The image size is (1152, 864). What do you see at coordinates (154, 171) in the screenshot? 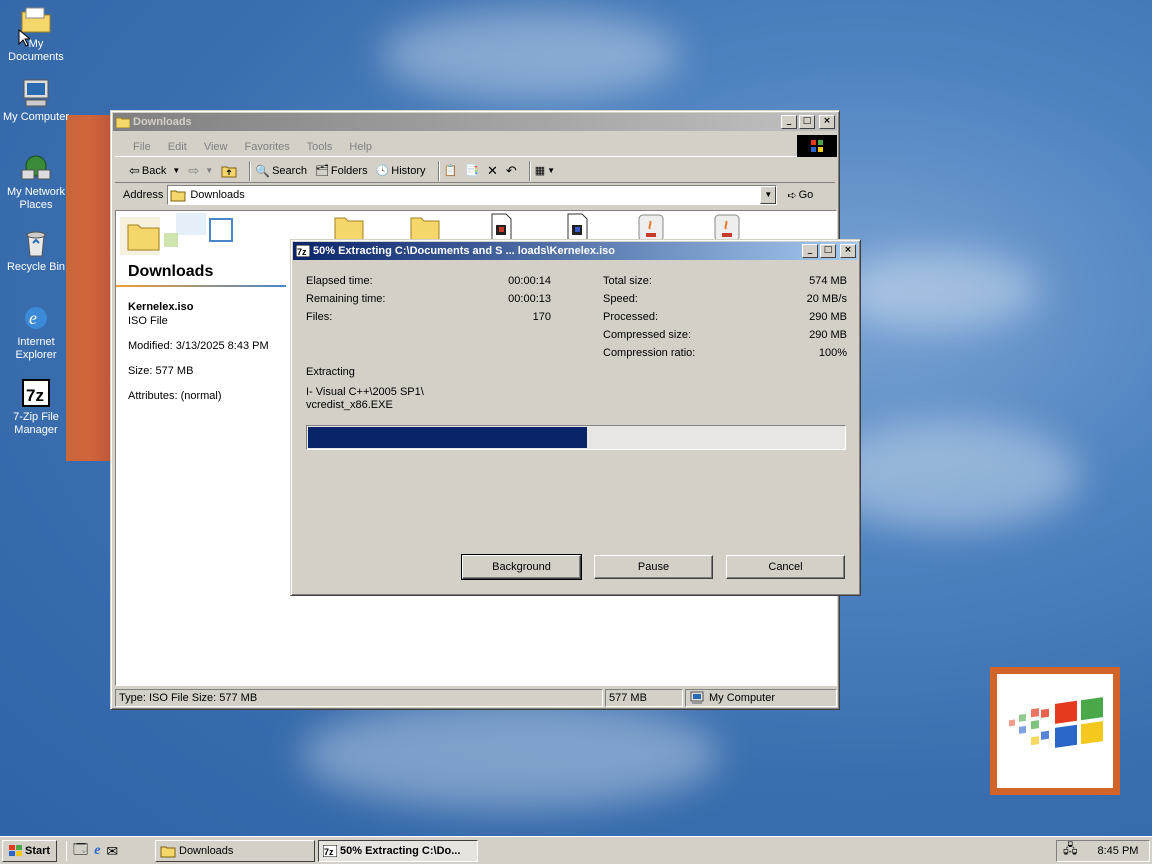
I see `back-button: ⇦ Back ▼` at bounding box center [154, 171].